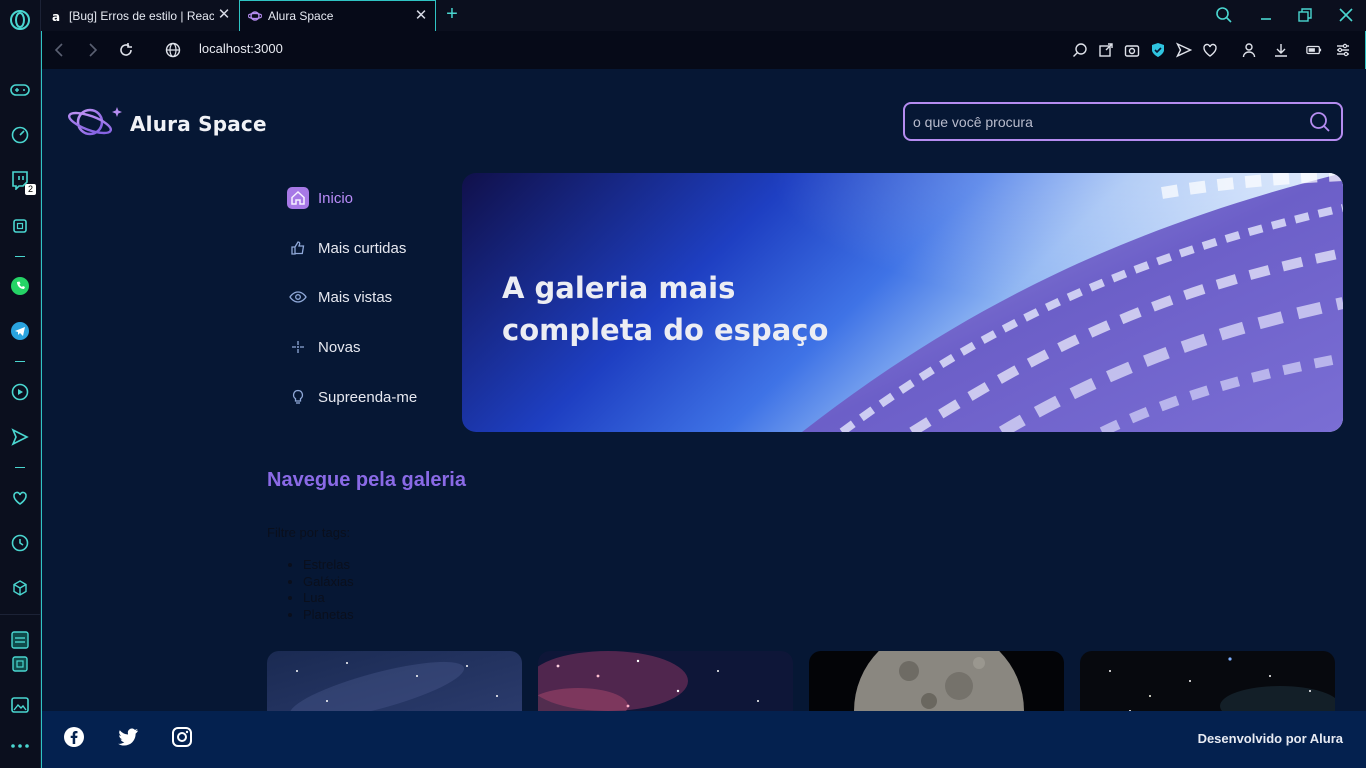 This screenshot has height=768, width=1366. Describe the element at coordinates (336, 198) in the screenshot. I see `nav-item-label: Inicio` at that location.